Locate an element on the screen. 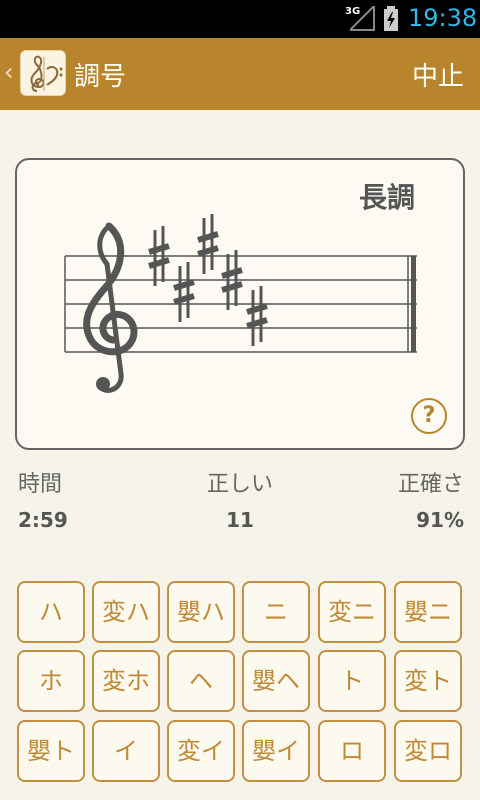  answer-button: 変ロ is located at coordinates (428, 751).